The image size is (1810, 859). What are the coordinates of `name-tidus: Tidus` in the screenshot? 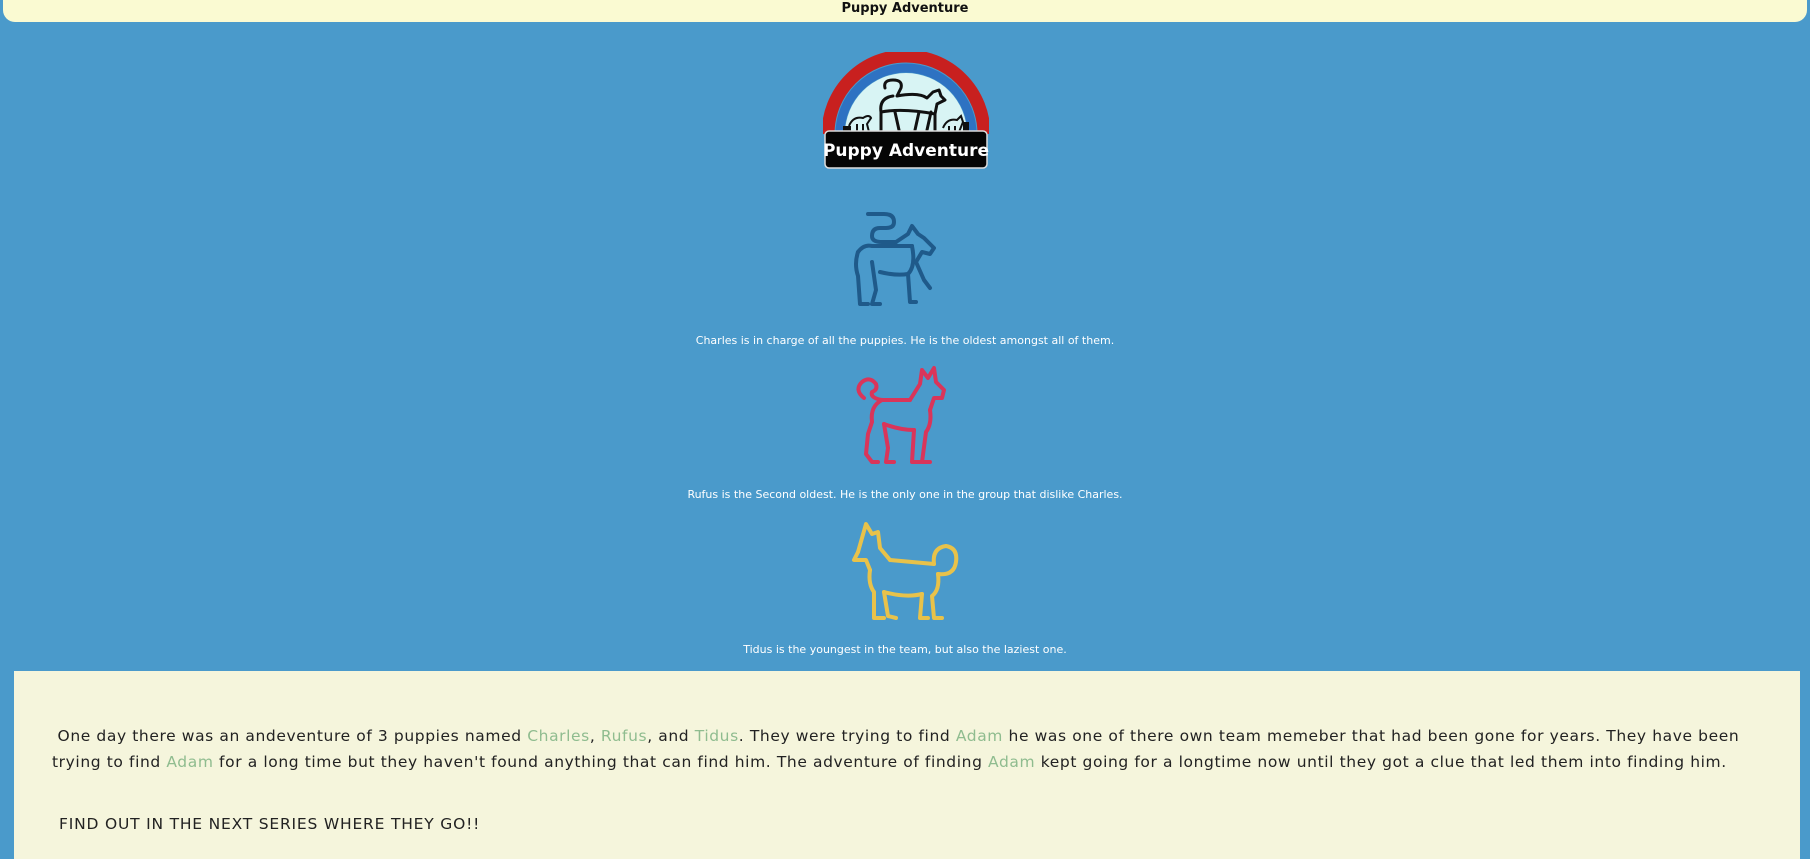 It's located at (716, 736).